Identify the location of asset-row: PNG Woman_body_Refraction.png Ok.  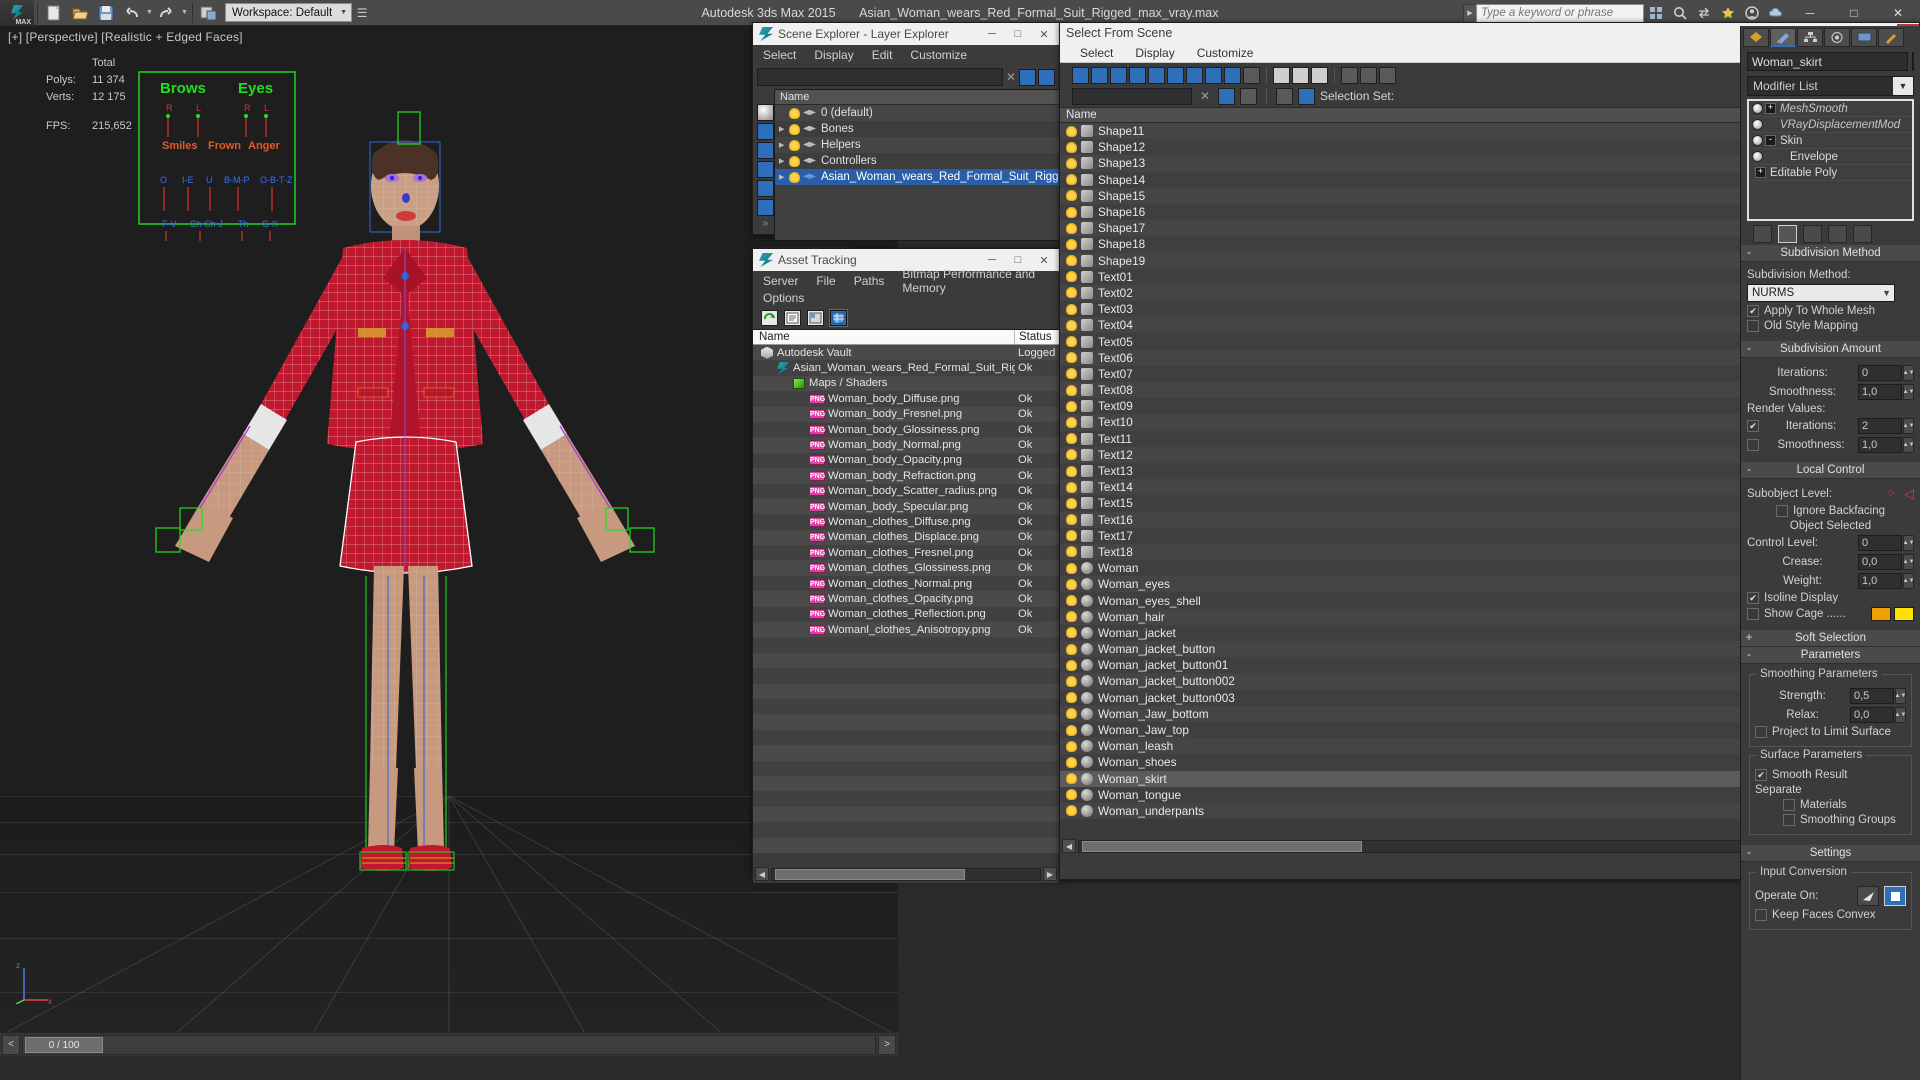
(906, 476).